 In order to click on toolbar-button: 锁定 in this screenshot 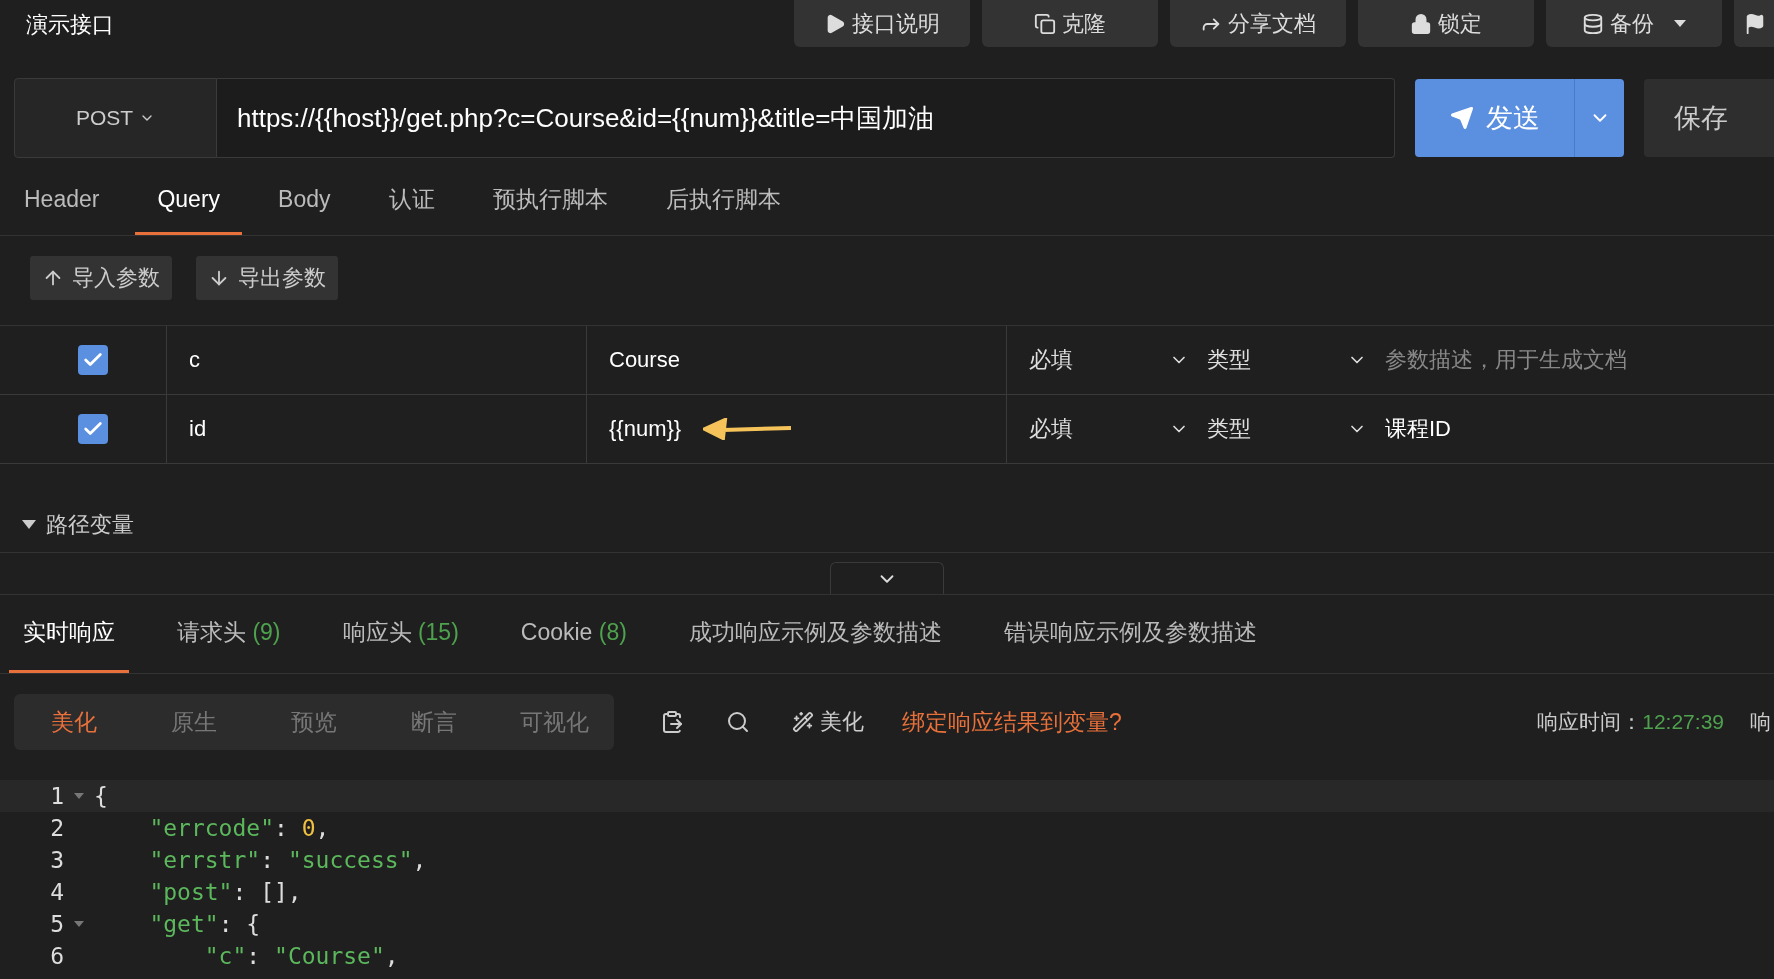, I will do `click(1446, 23)`.